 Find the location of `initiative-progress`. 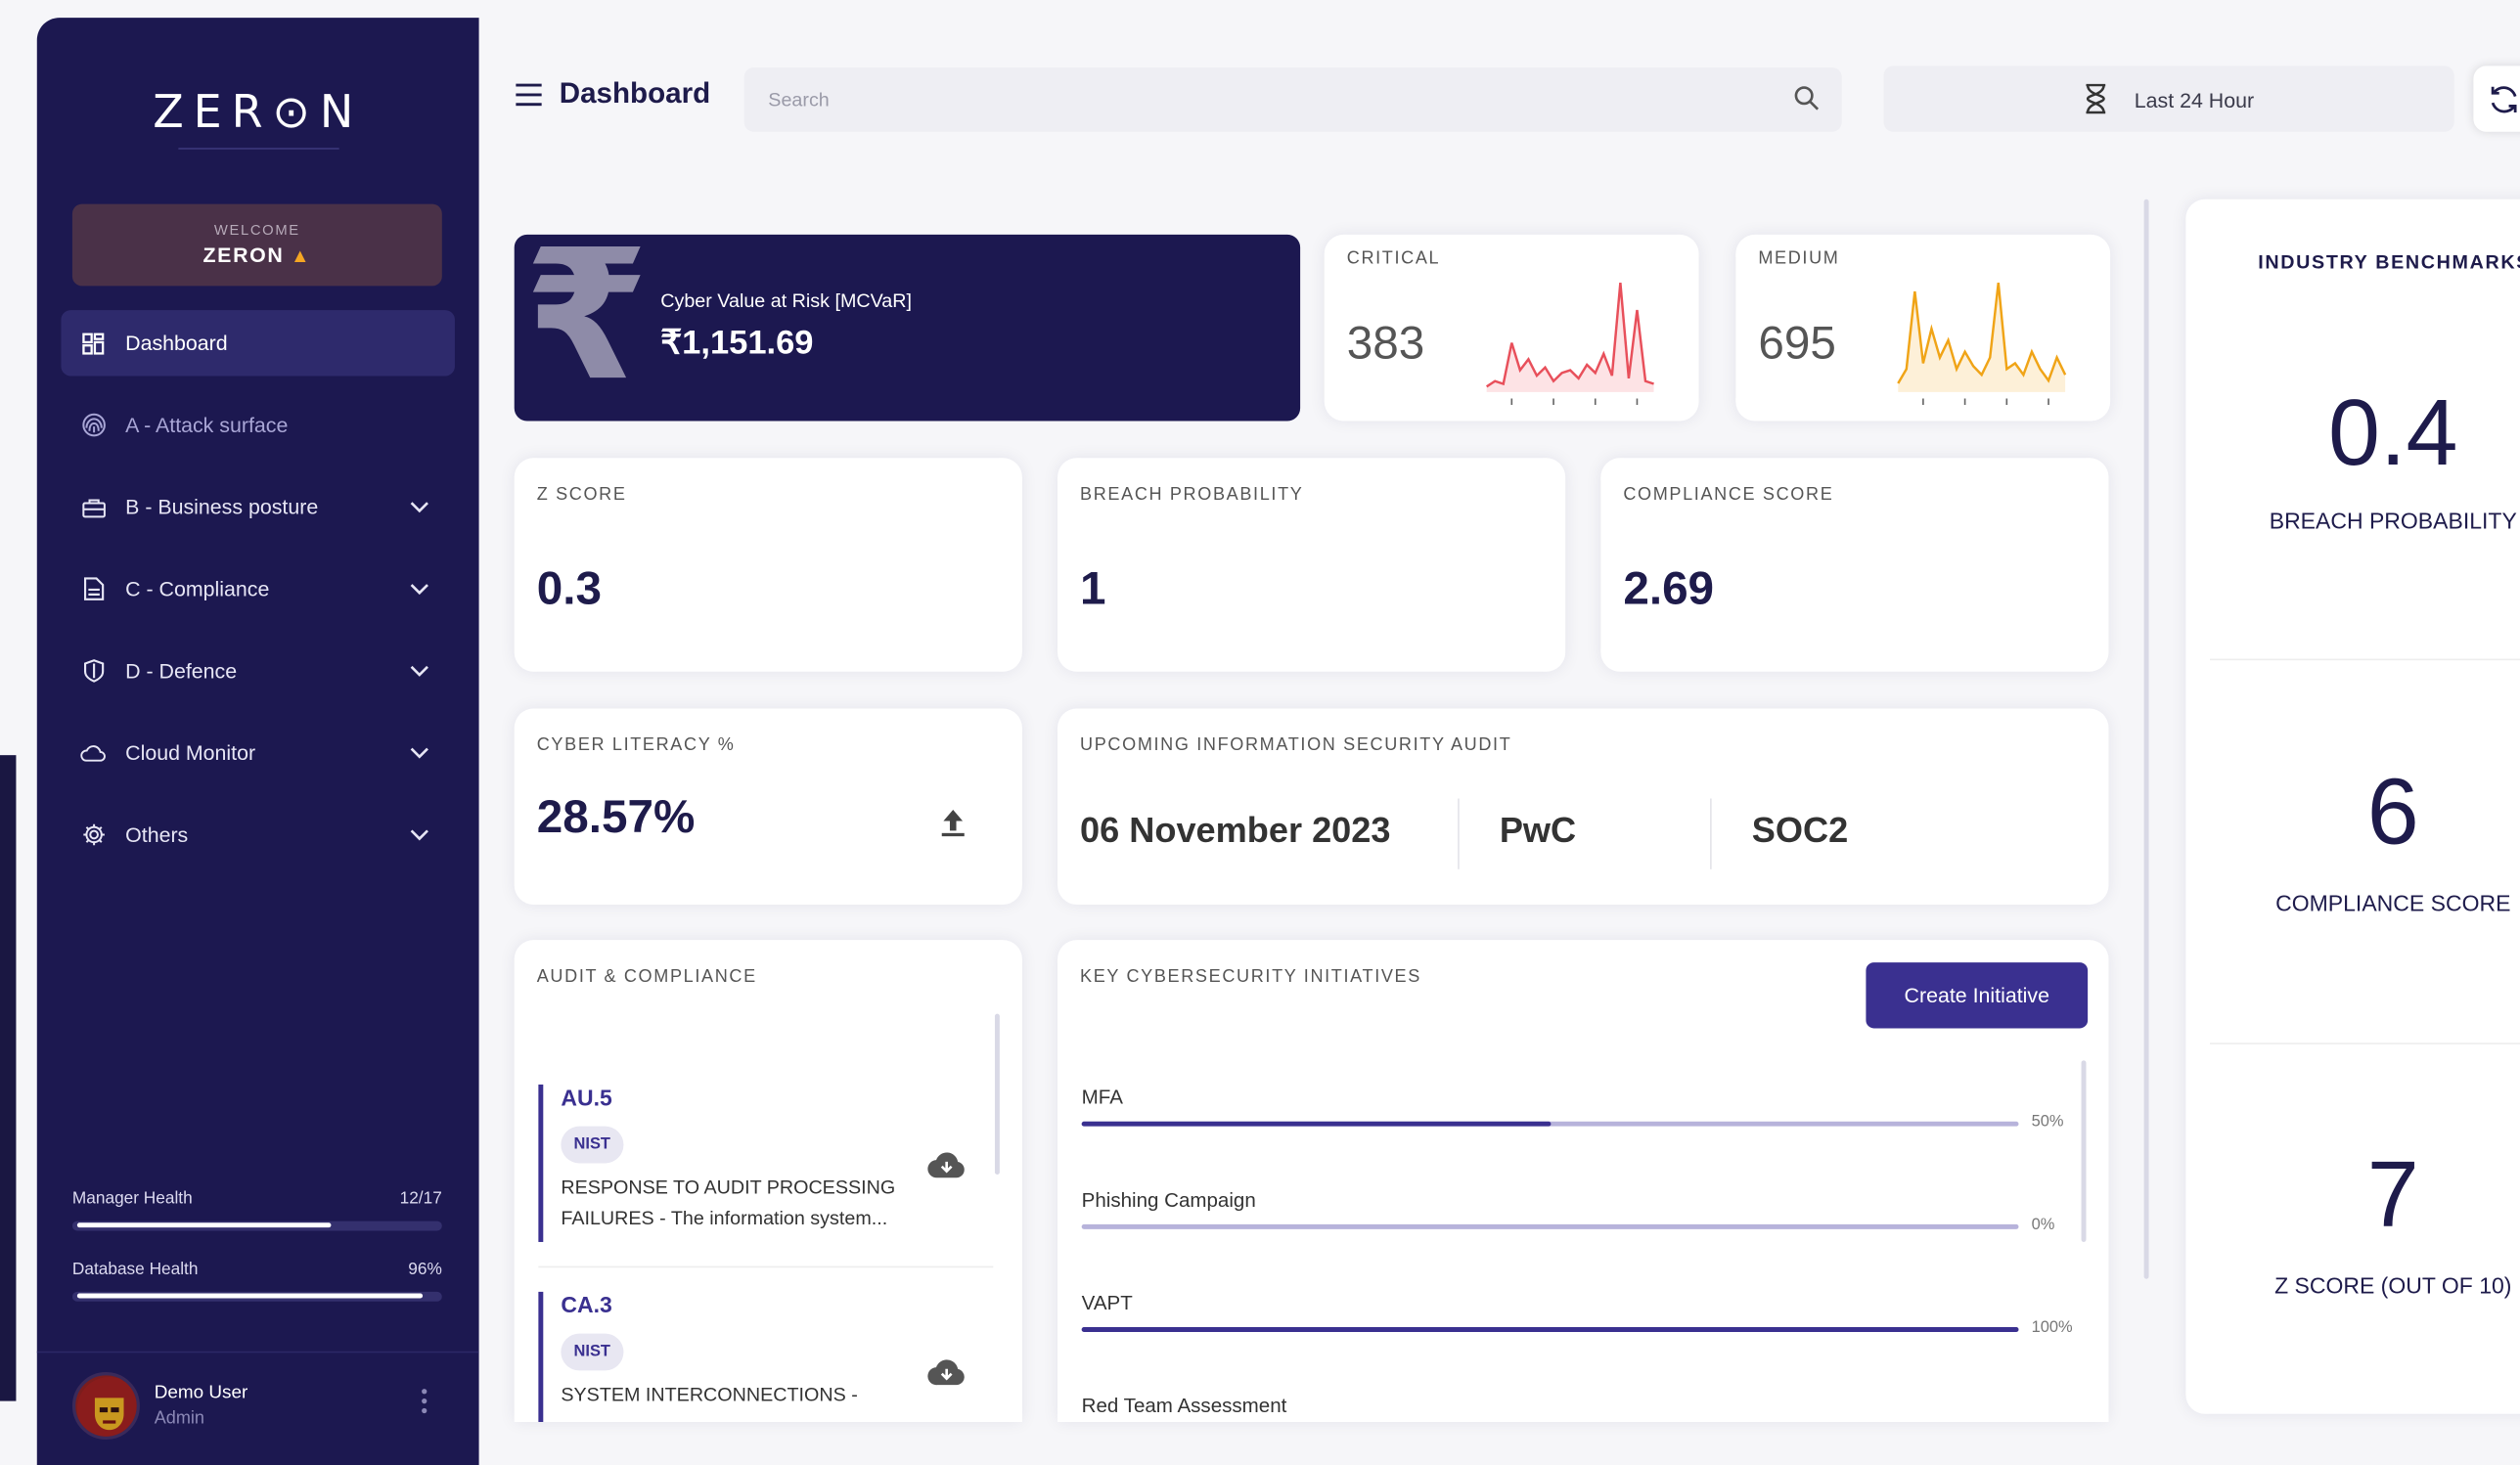

initiative-progress is located at coordinates (1550, 1226).